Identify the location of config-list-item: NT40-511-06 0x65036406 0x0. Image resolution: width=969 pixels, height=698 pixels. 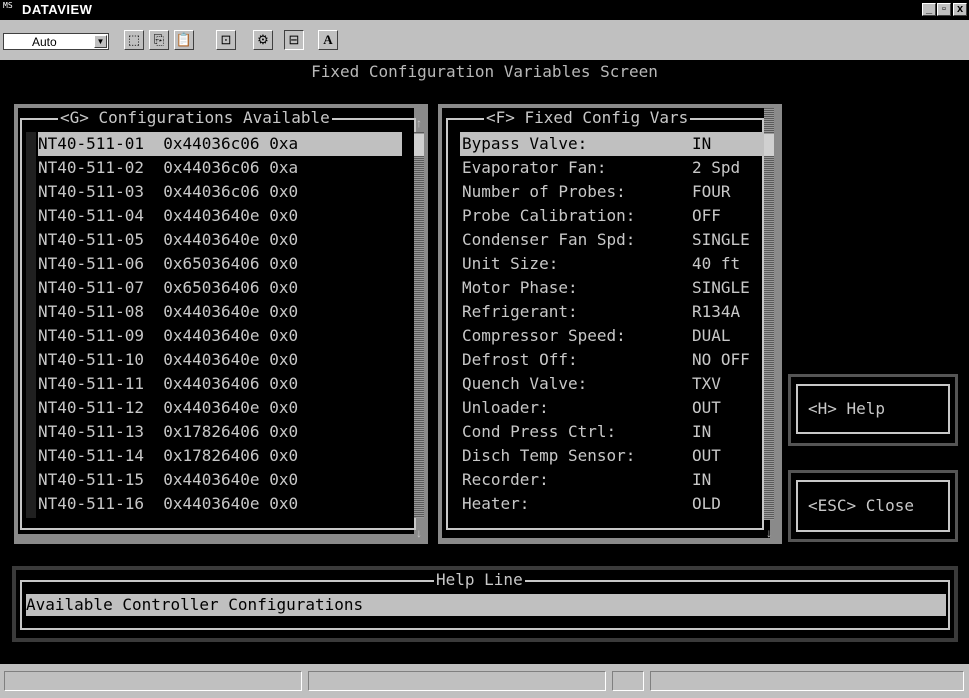
(220, 264).